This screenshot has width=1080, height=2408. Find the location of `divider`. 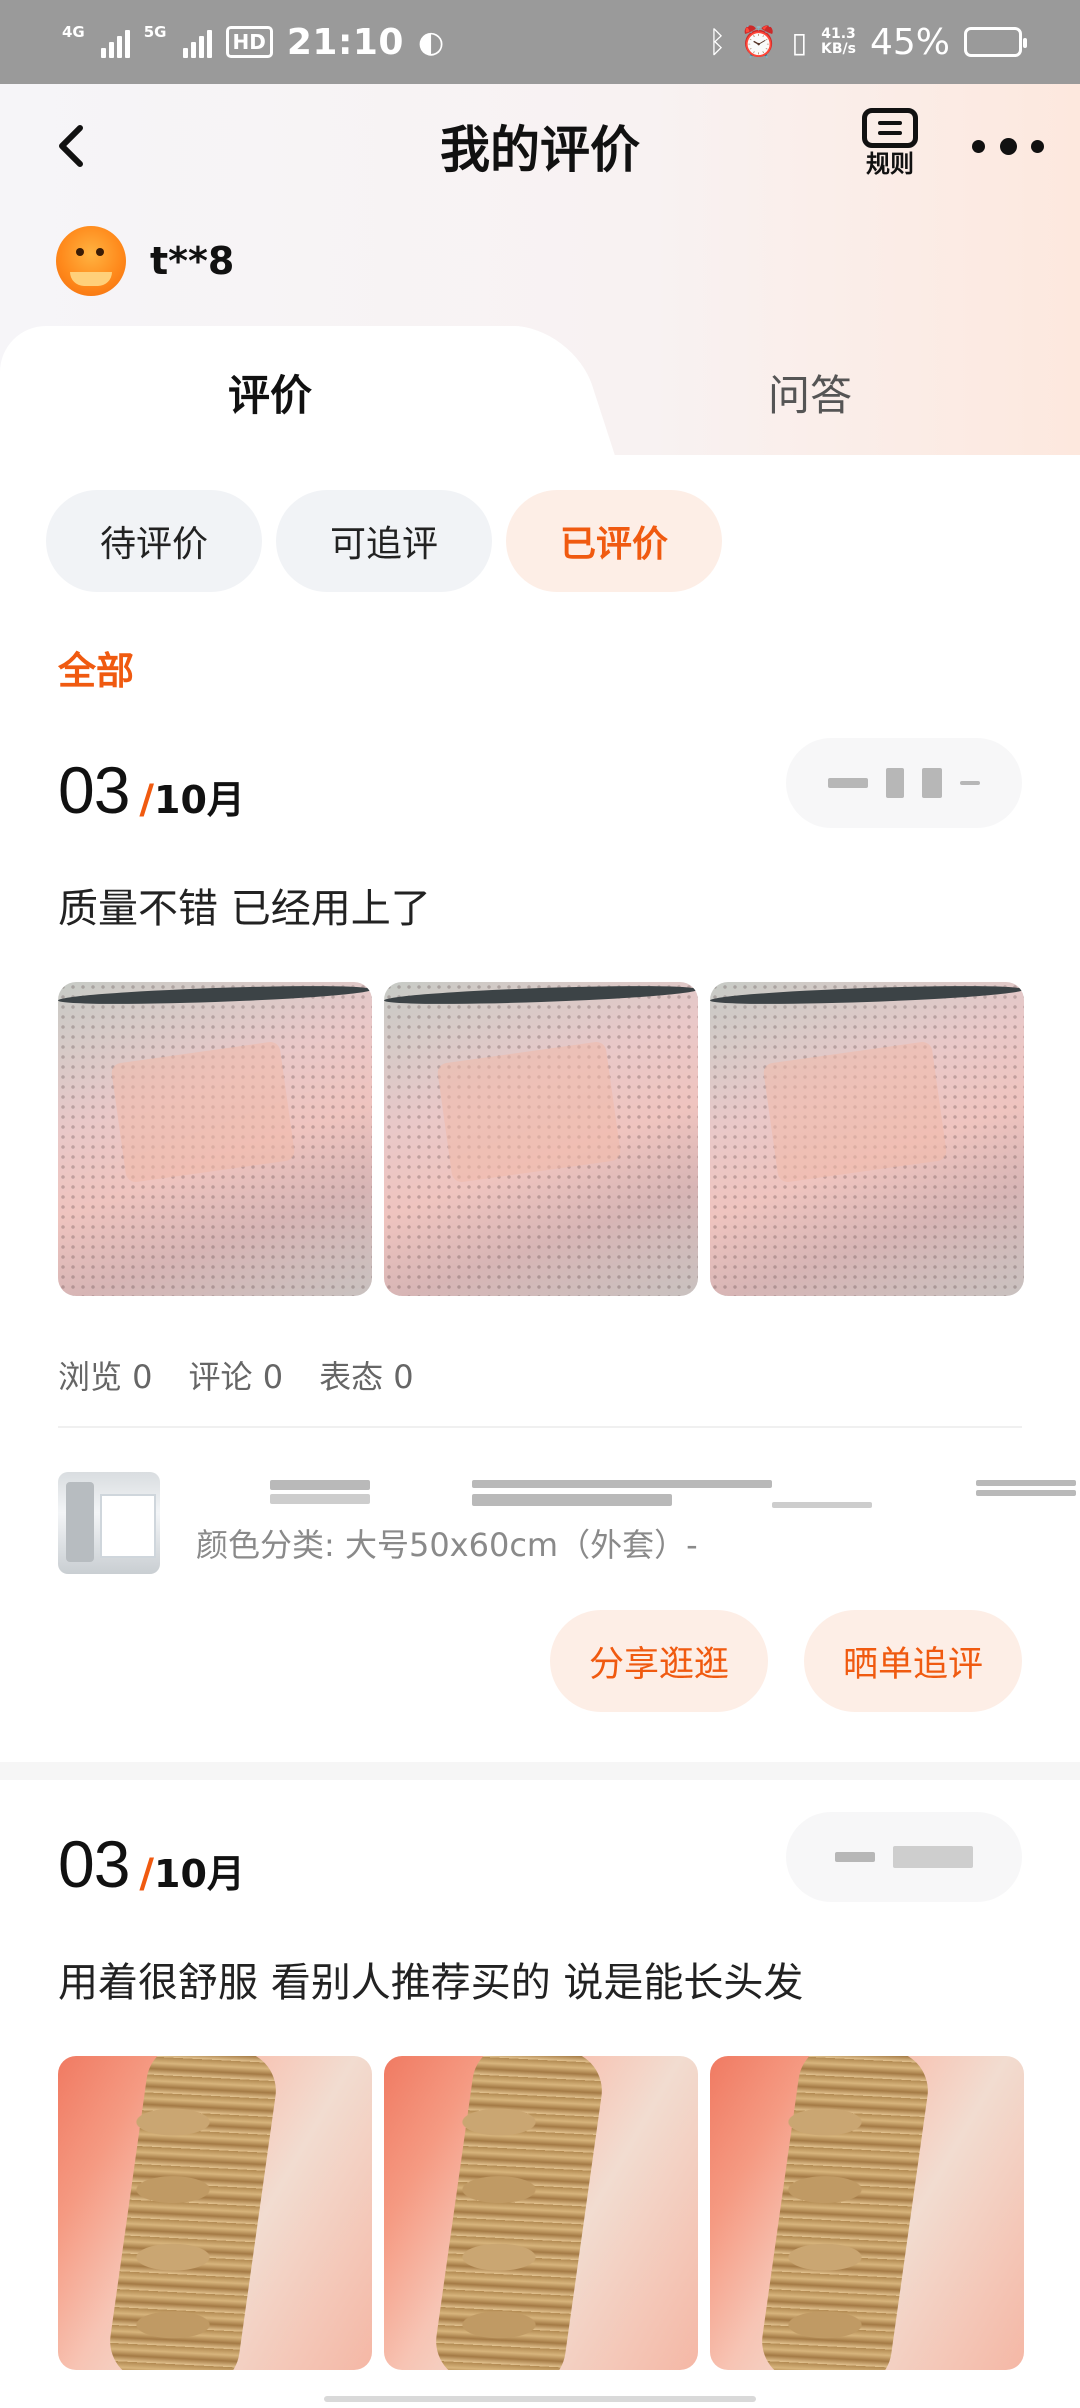

divider is located at coordinates (540, 1427).